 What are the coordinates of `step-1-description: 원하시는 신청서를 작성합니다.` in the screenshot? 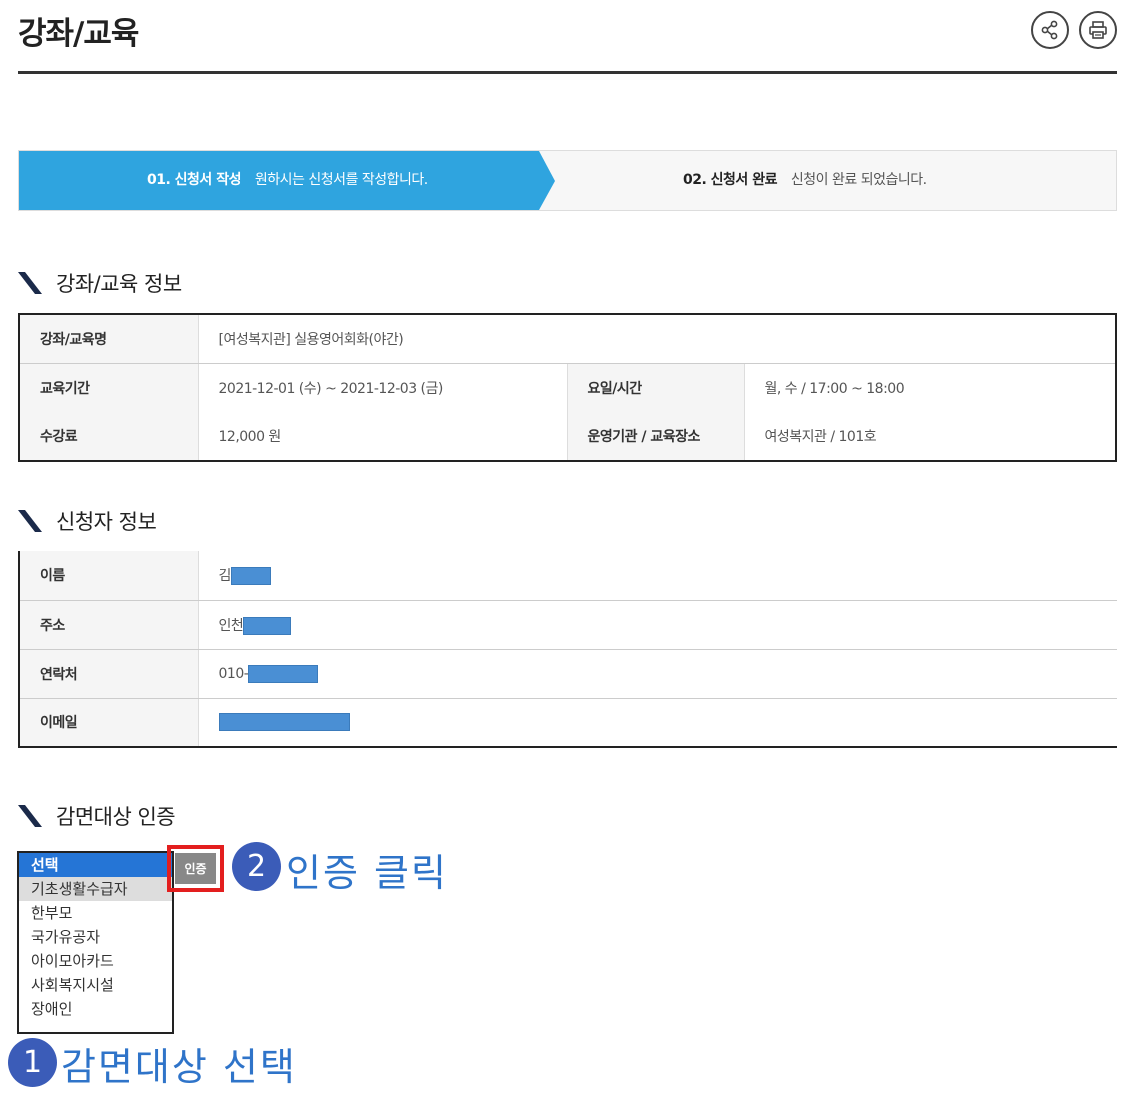 It's located at (341, 180).